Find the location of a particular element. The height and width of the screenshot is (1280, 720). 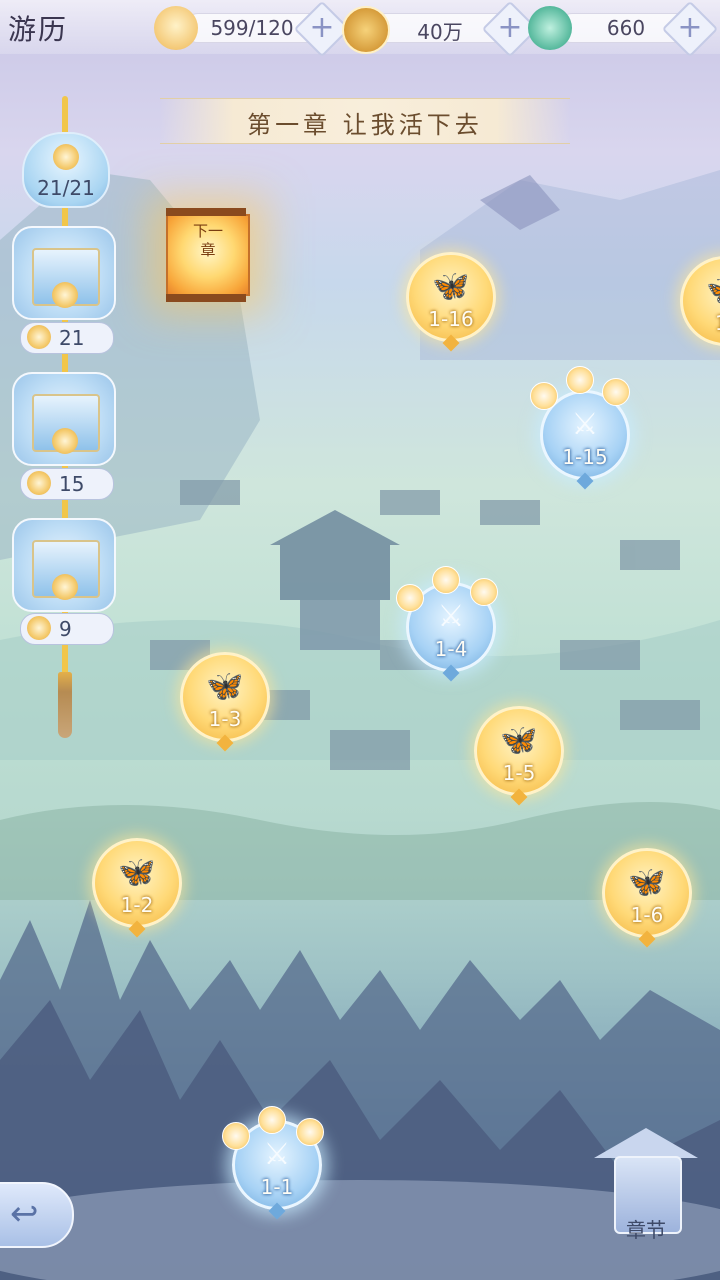

progress-count: 21/21 is located at coordinates (66, 188).